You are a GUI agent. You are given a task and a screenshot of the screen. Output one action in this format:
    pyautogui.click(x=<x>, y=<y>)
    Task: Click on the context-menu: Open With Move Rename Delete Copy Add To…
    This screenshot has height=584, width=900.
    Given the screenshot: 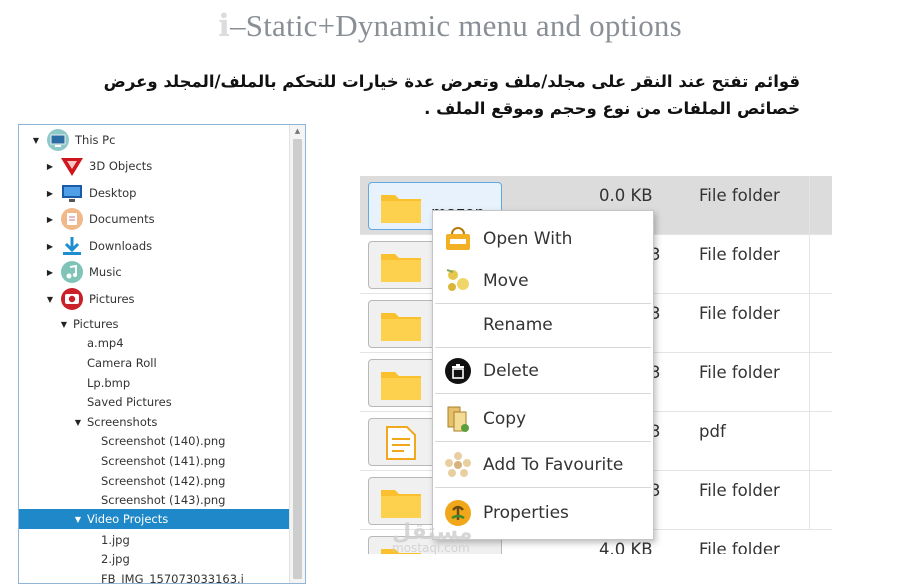 What is the action you would take?
    pyautogui.click(x=543, y=375)
    